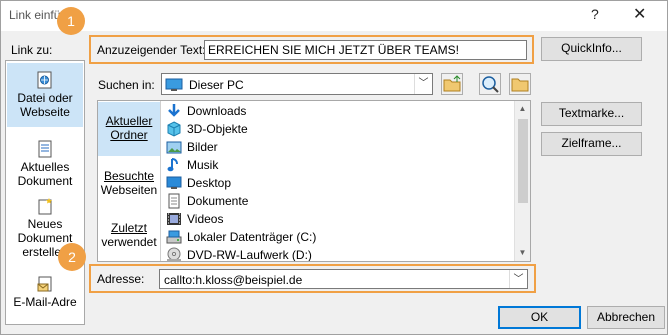 This screenshot has height=335, width=668. What do you see at coordinates (365, 50) in the screenshot?
I see `display-text-input: ERREICHEN SIE MICH JETZT ÜBER TEAMS!` at bounding box center [365, 50].